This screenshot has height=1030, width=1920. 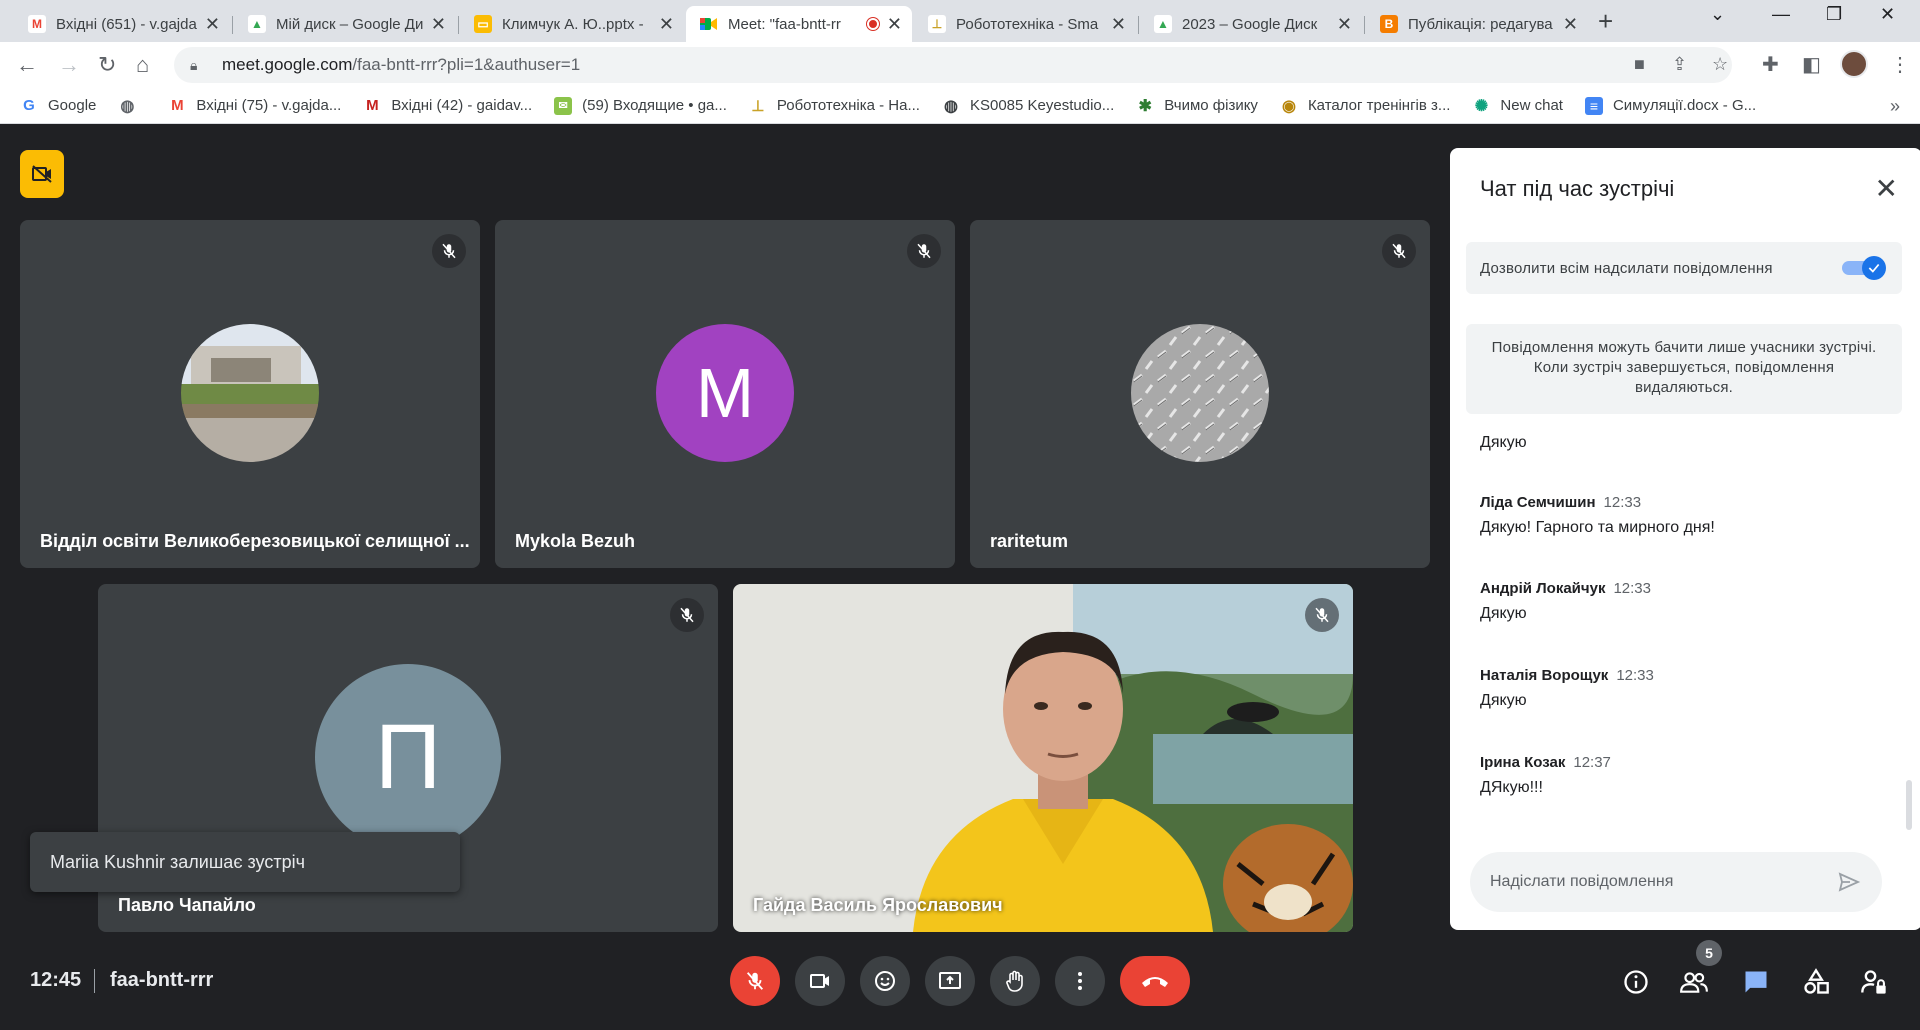 What do you see at coordinates (1251, 24) in the screenshot?
I see `tab-drive-2023: ▲ 2023 – Google Диск ✕` at bounding box center [1251, 24].